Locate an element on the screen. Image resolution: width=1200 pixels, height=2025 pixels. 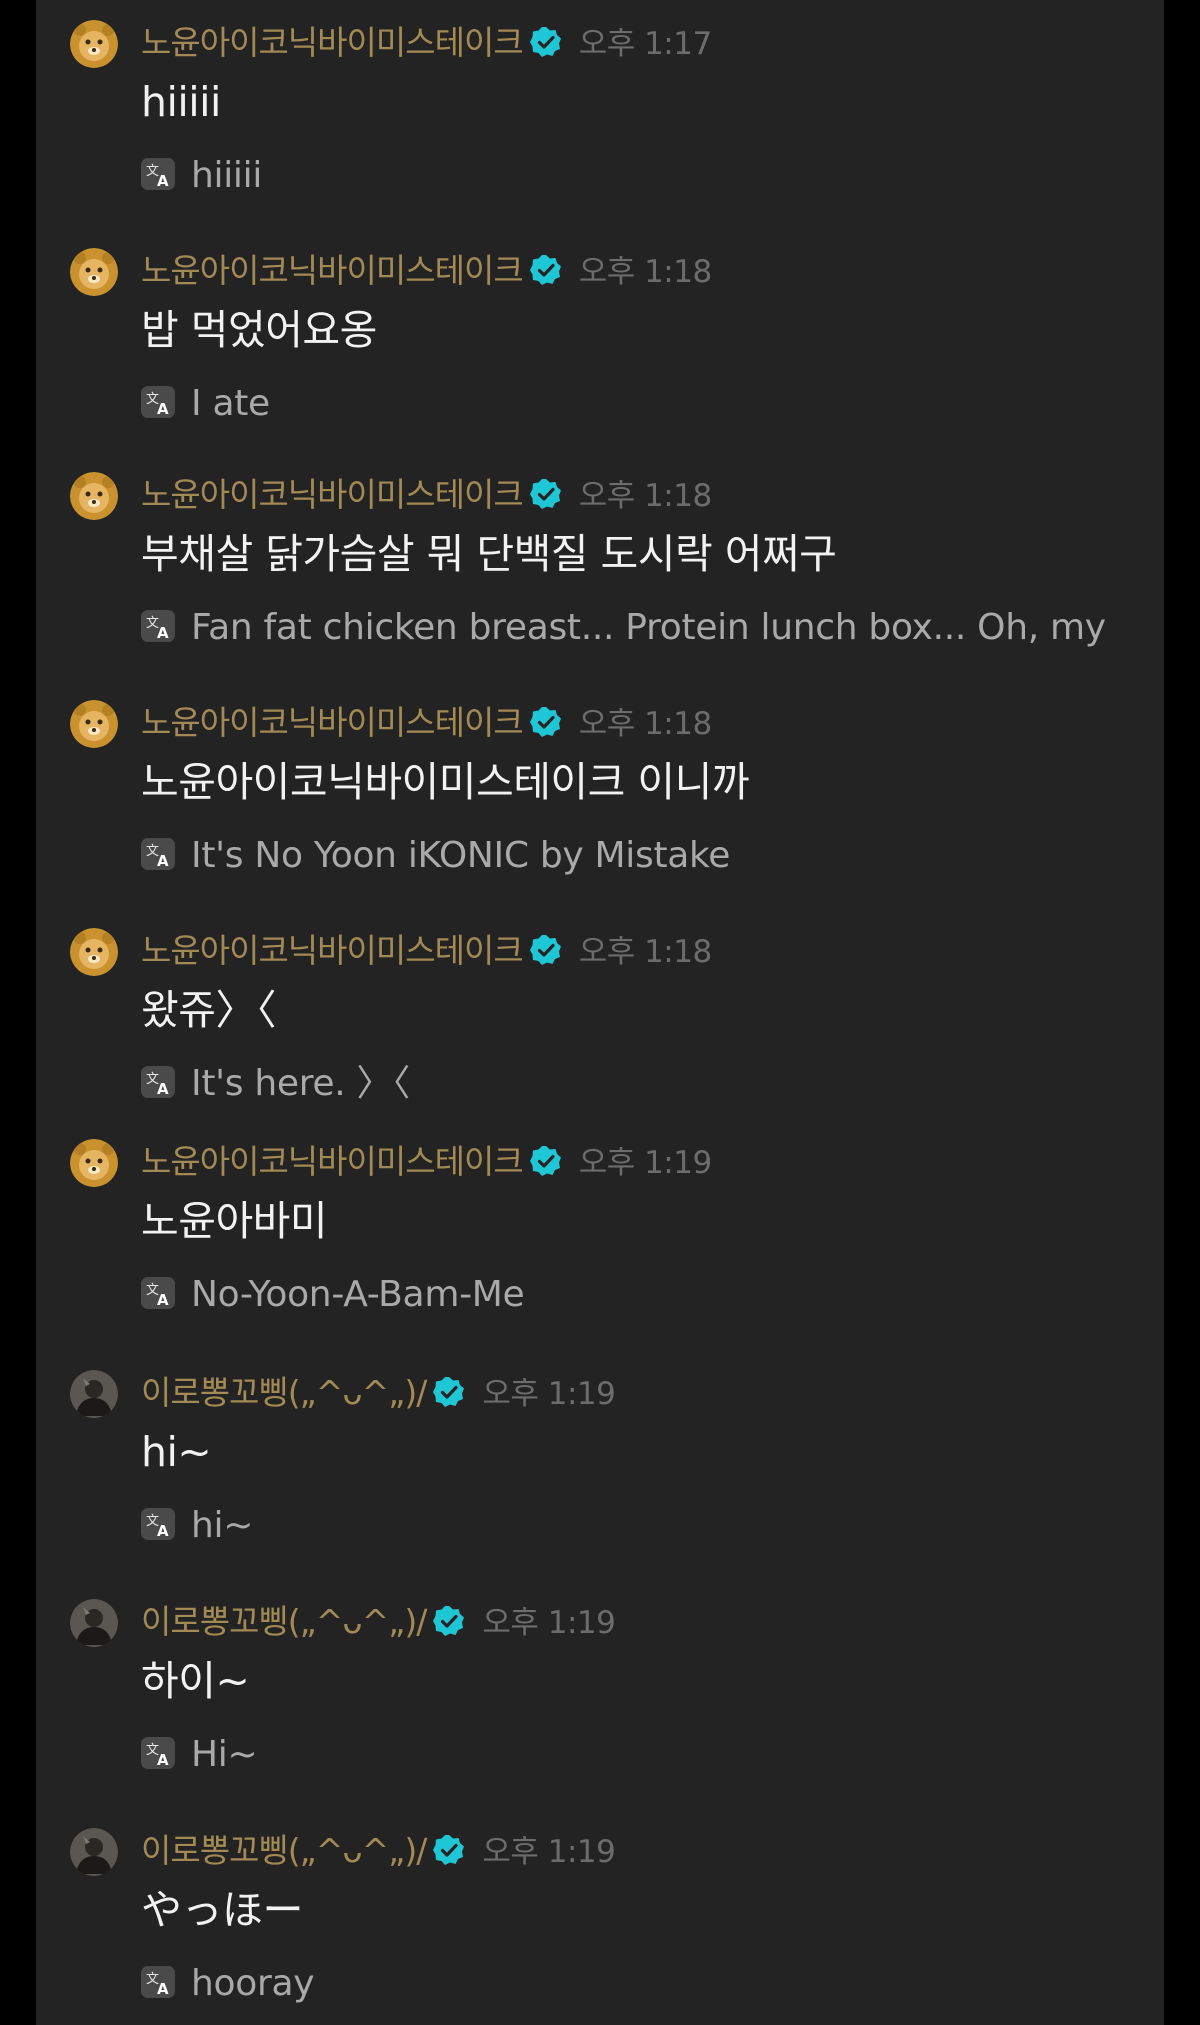
translation-text: hooray is located at coordinates (253, 1983).